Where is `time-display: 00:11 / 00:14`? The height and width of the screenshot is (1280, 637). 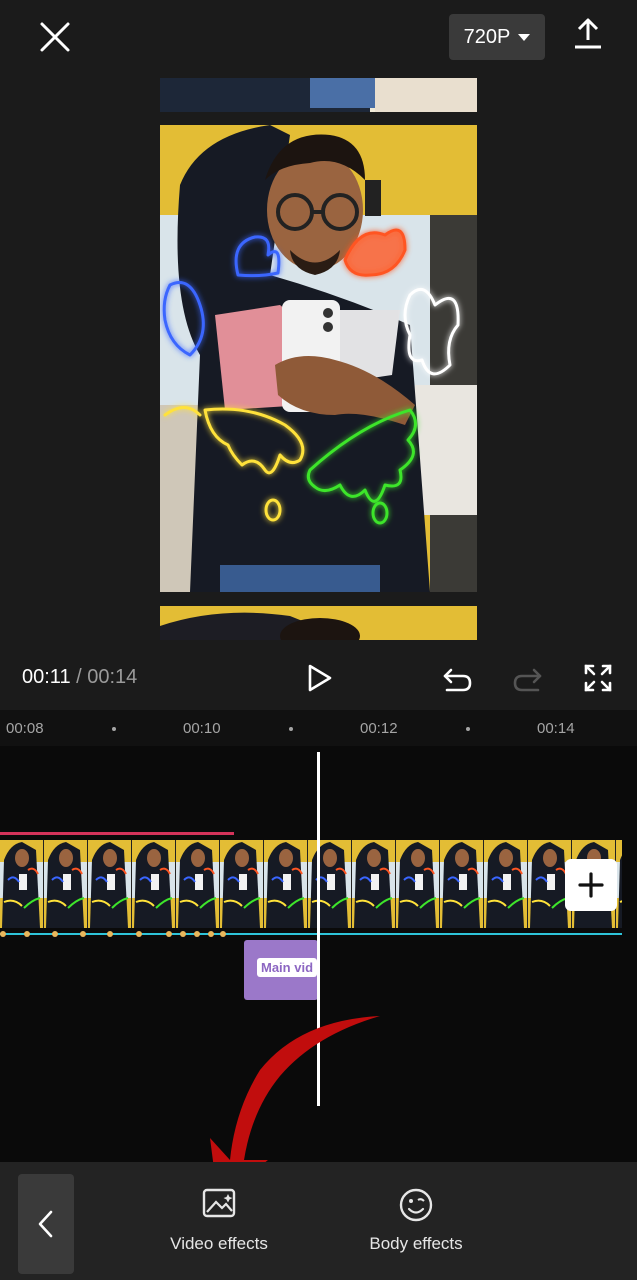 time-display: 00:11 / 00:14 is located at coordinates (79, 677).